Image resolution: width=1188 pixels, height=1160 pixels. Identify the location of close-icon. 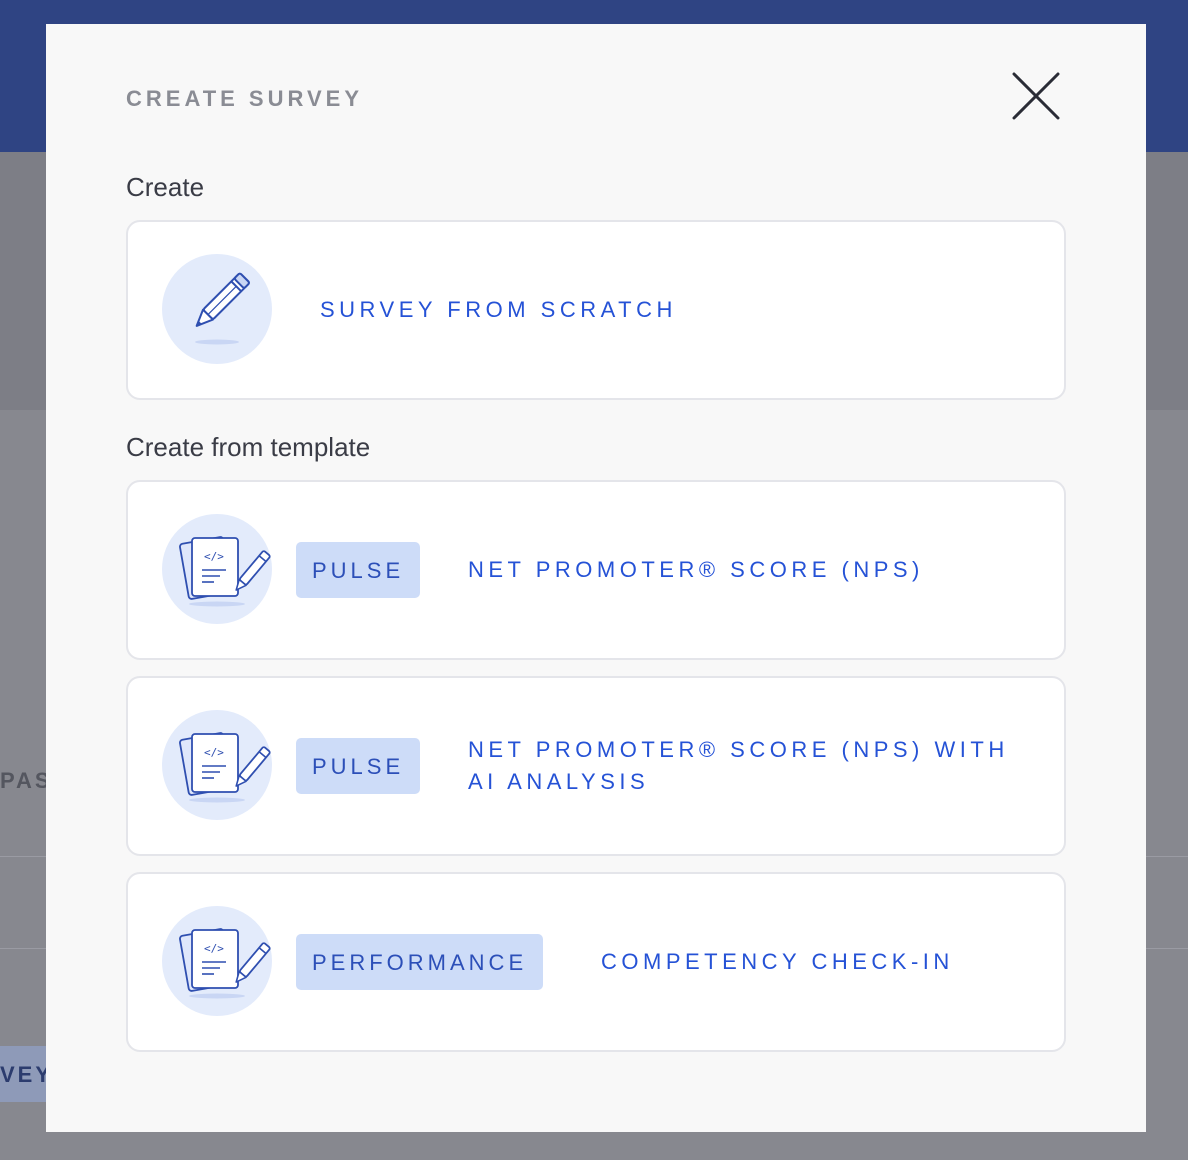
(1036, 96).